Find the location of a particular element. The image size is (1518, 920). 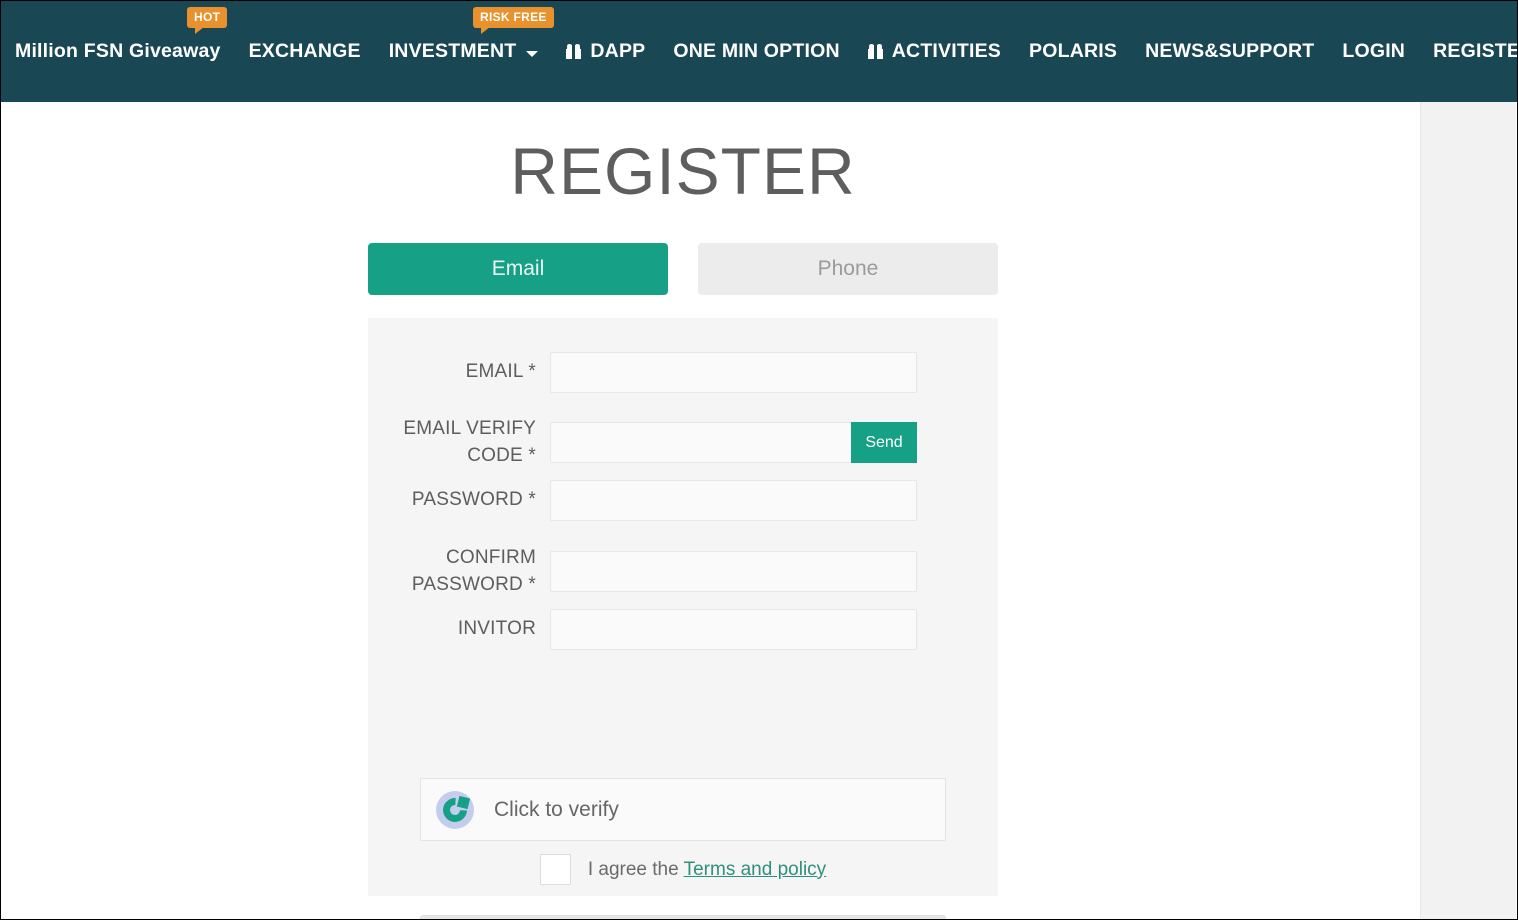

nav-exchange: EXCHANGE is located at coordinates (305, 51).